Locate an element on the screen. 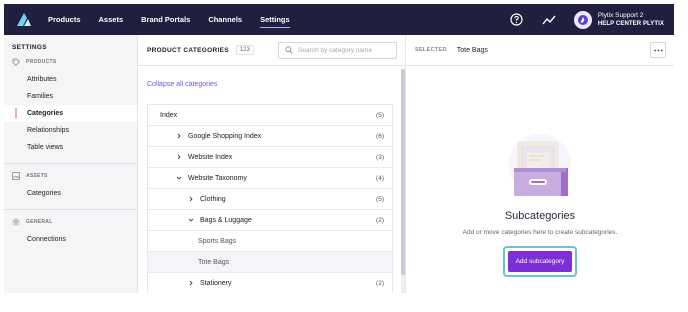  user-menu: Plytix Support 2 HELP CENTER PLYTIX is located at coordinates (631, 20).